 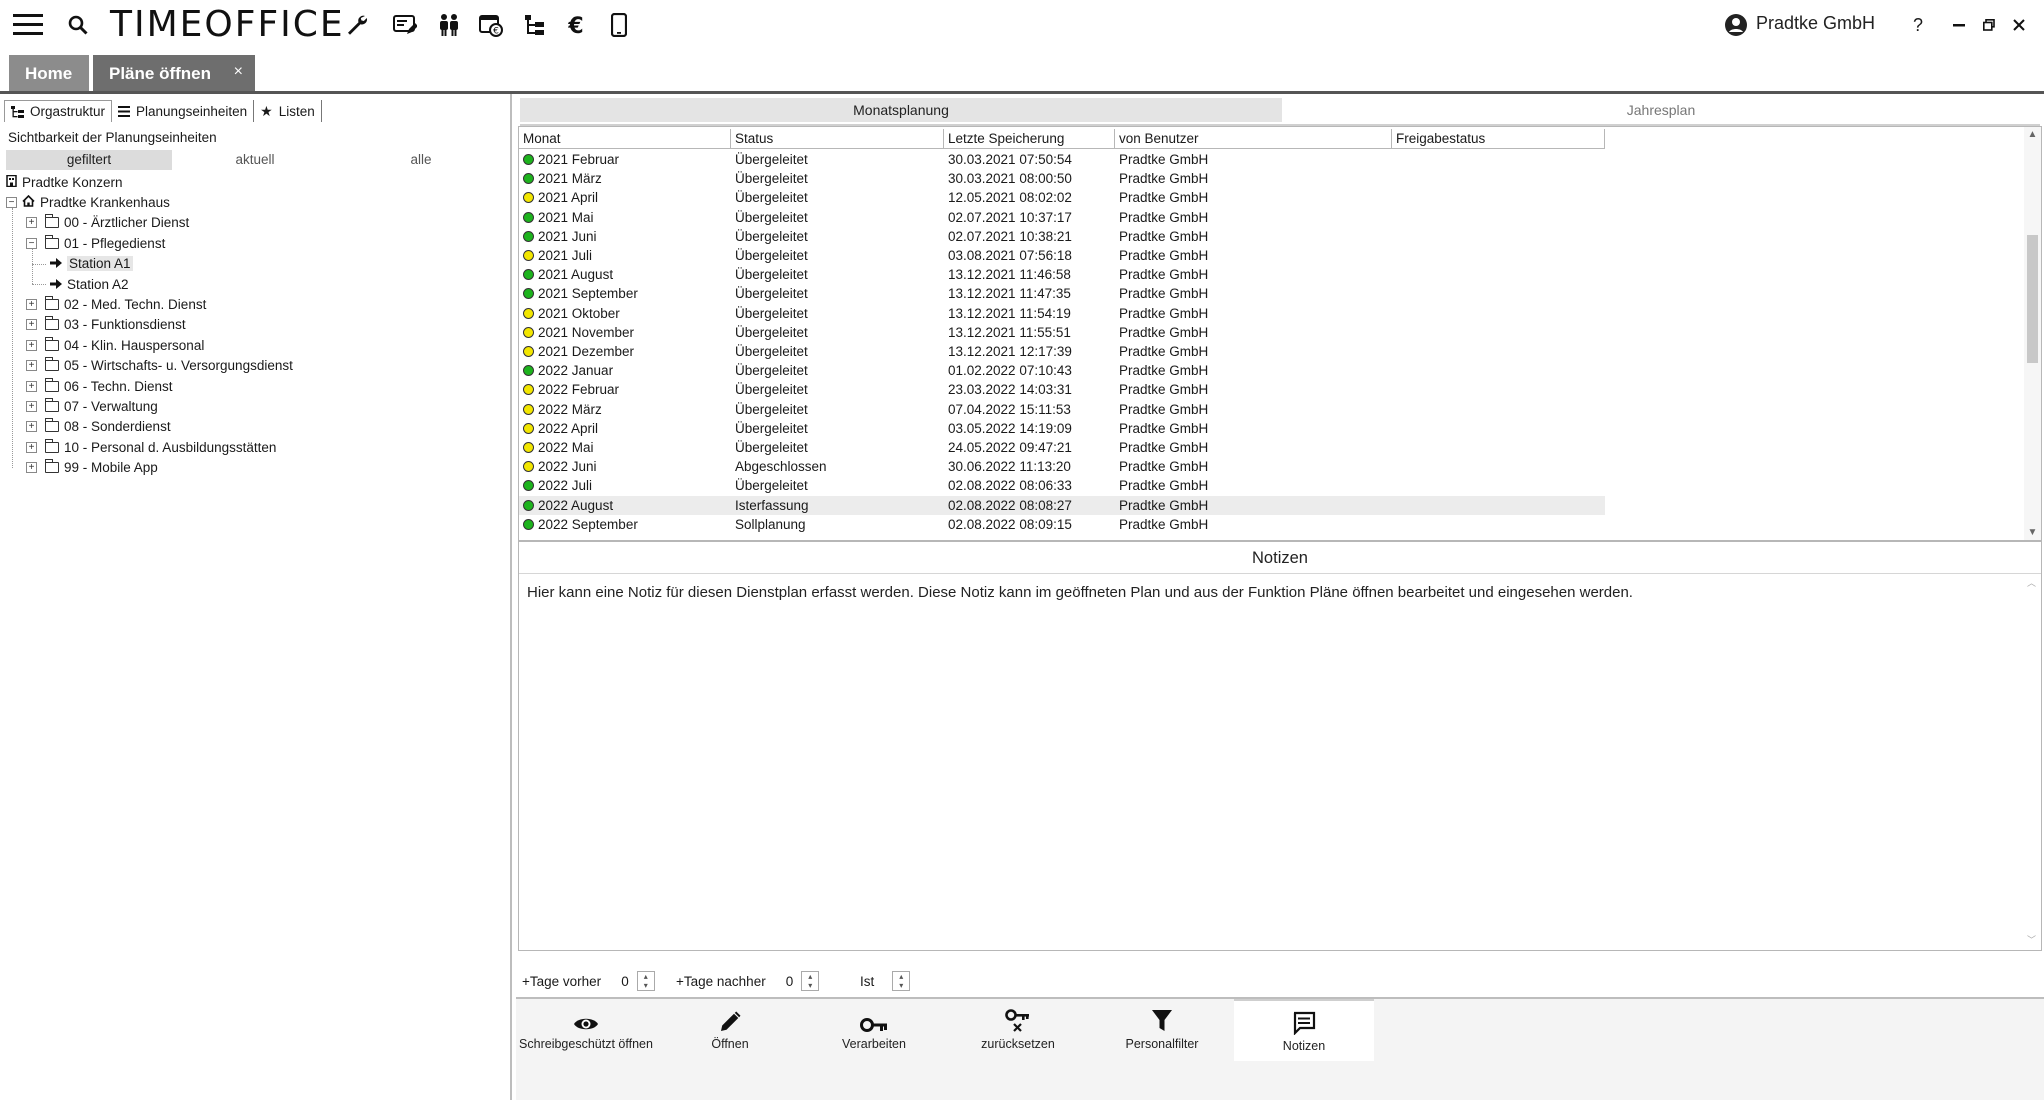 I want to click on tree-node: +02 - Med. Techn. Dienst, so click(x=116, y=304).